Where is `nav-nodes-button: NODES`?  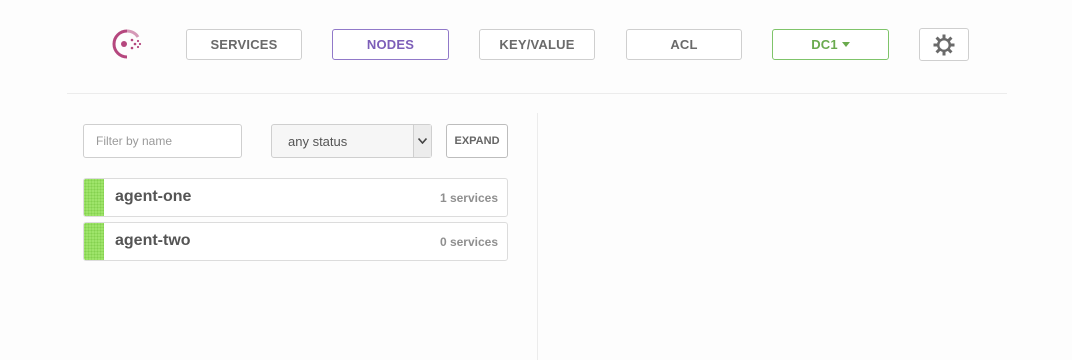 nav-nodes-button: NODES is located at coordinates (390, 44).